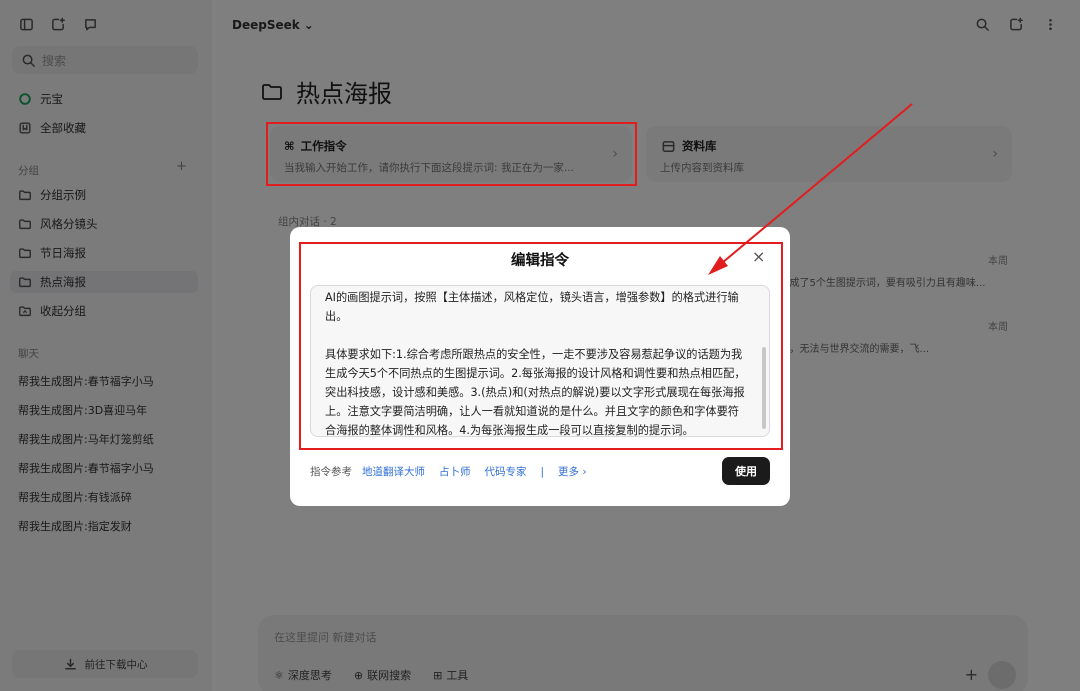  Describe the element at coordinates (506, 471) in the screenshot. I see `reference-link-code-expert: 代码专家` at that location.